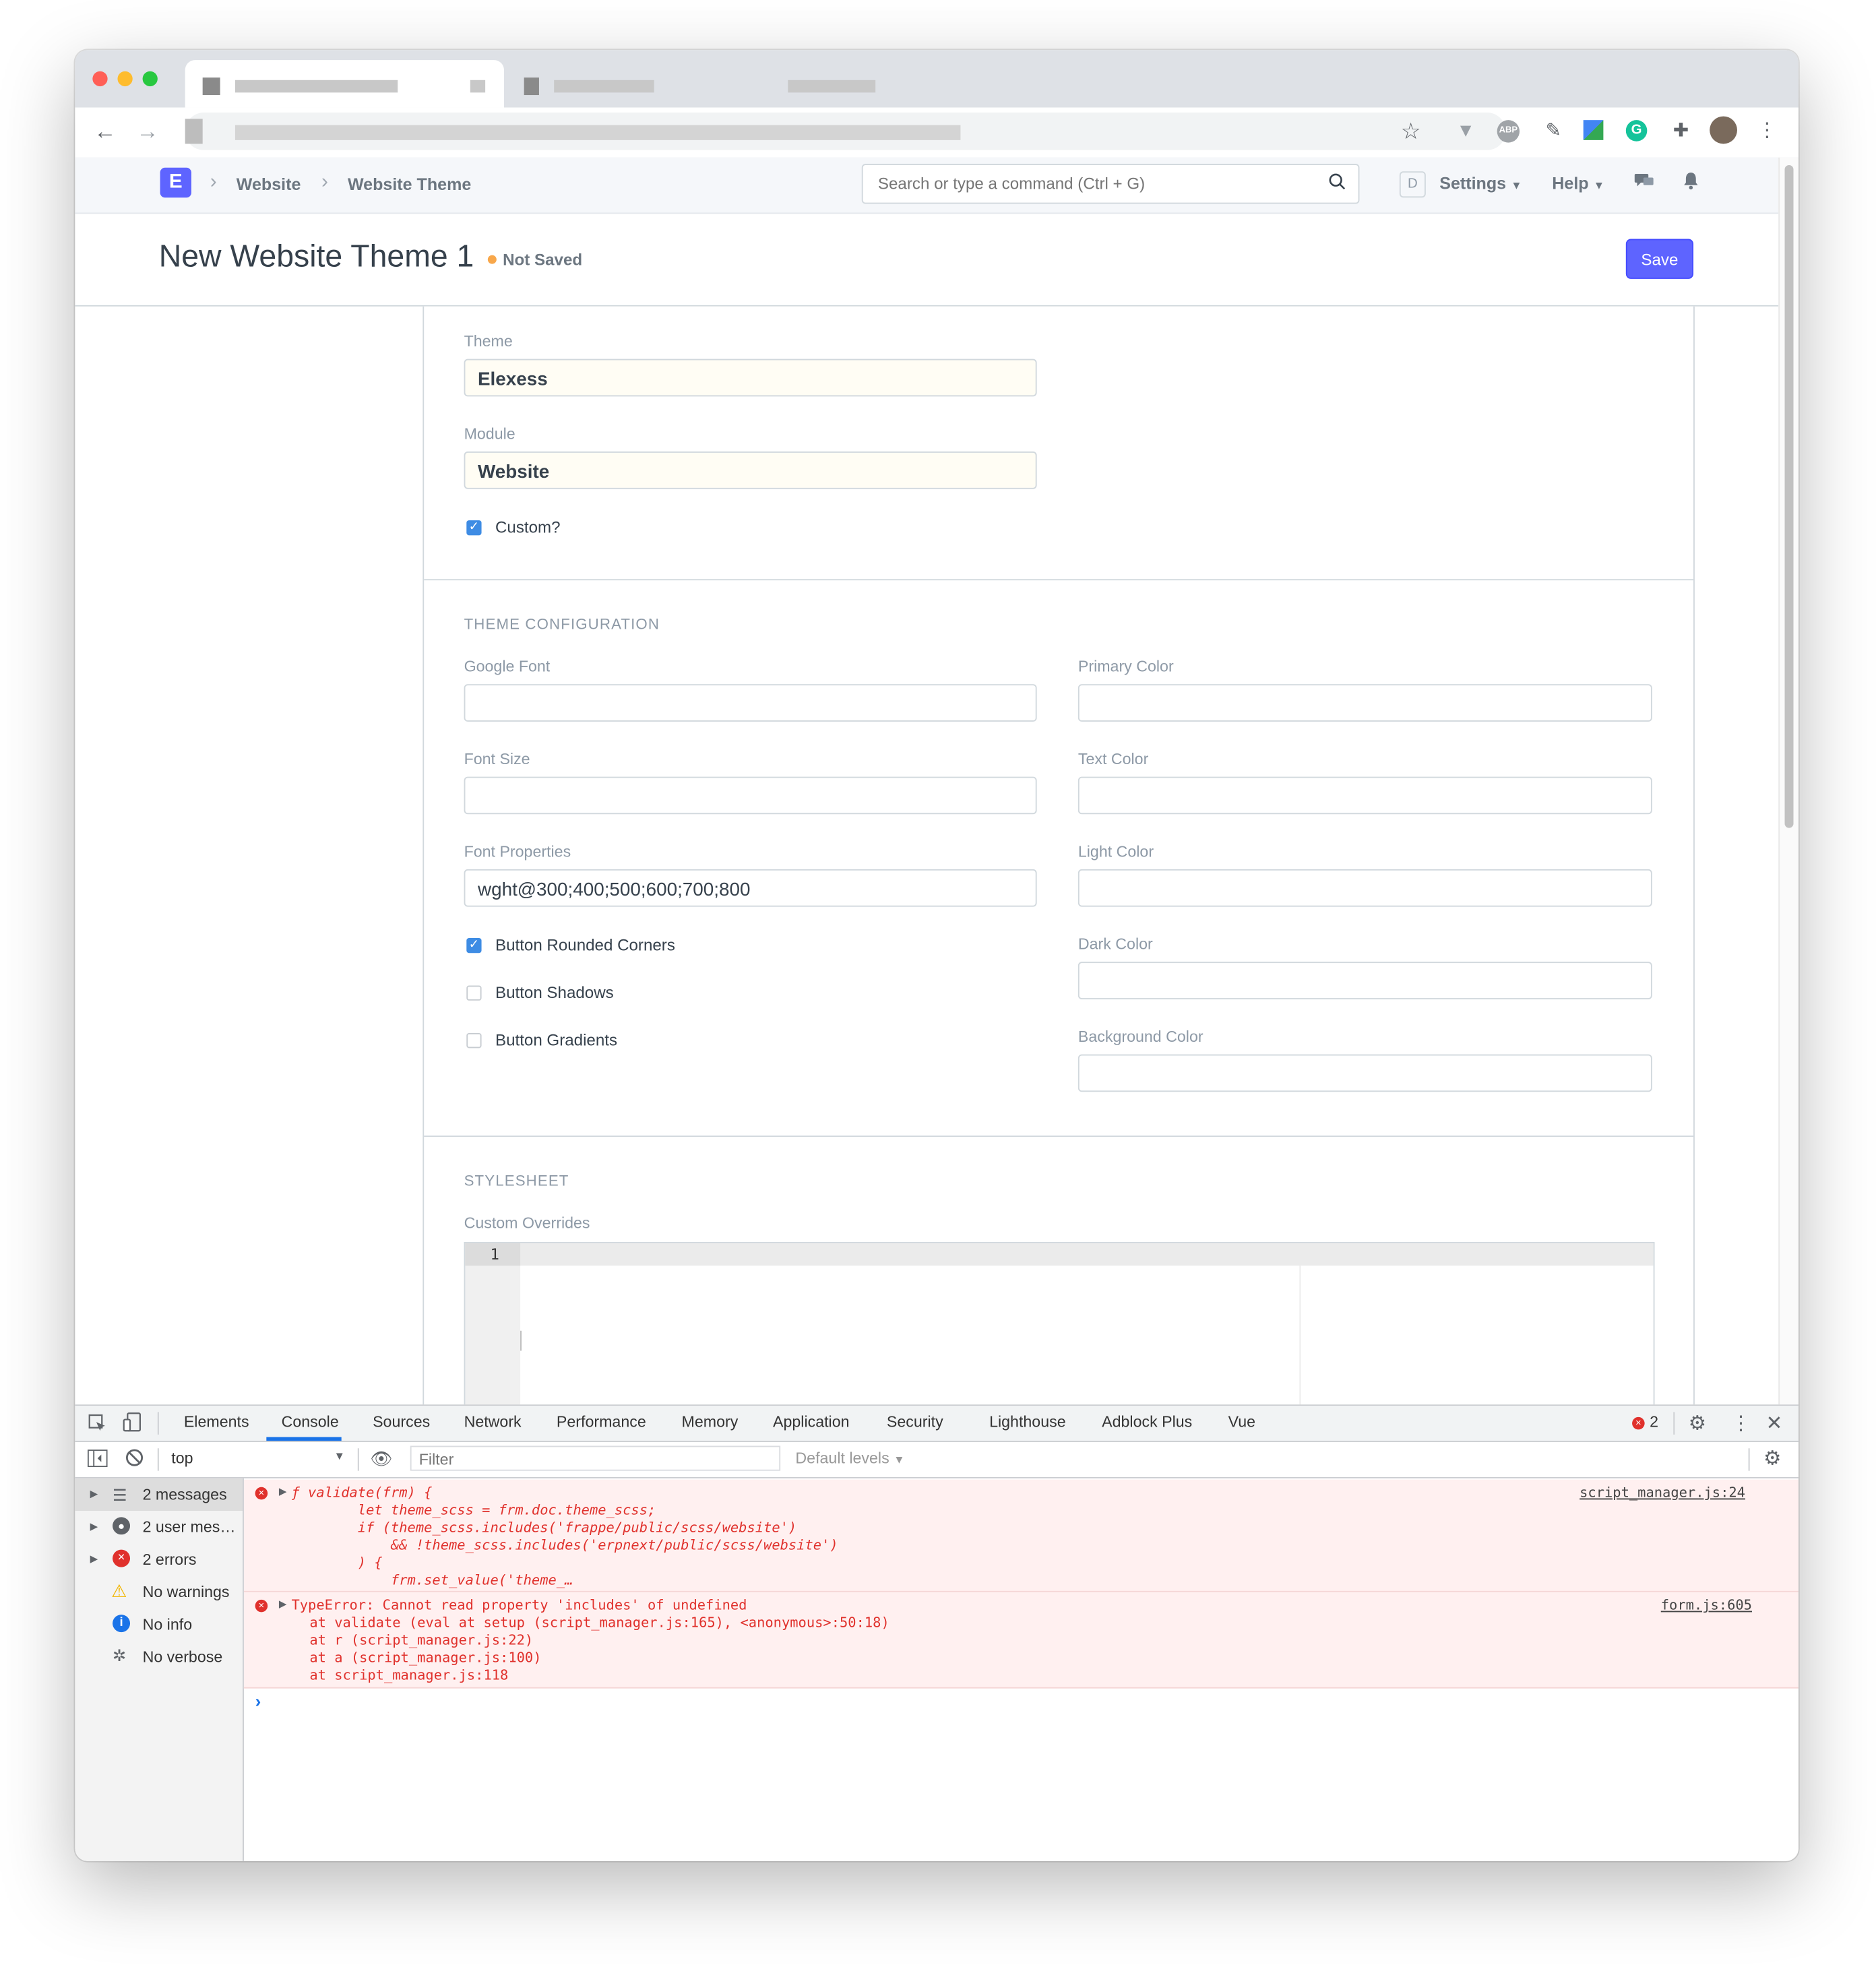 The height and width of the screenshot is (1965, 1876). What do you see at coordinates (521, 1340) in the screenshot?
I see `editor-cursor` at bounding box center [521, 1340].